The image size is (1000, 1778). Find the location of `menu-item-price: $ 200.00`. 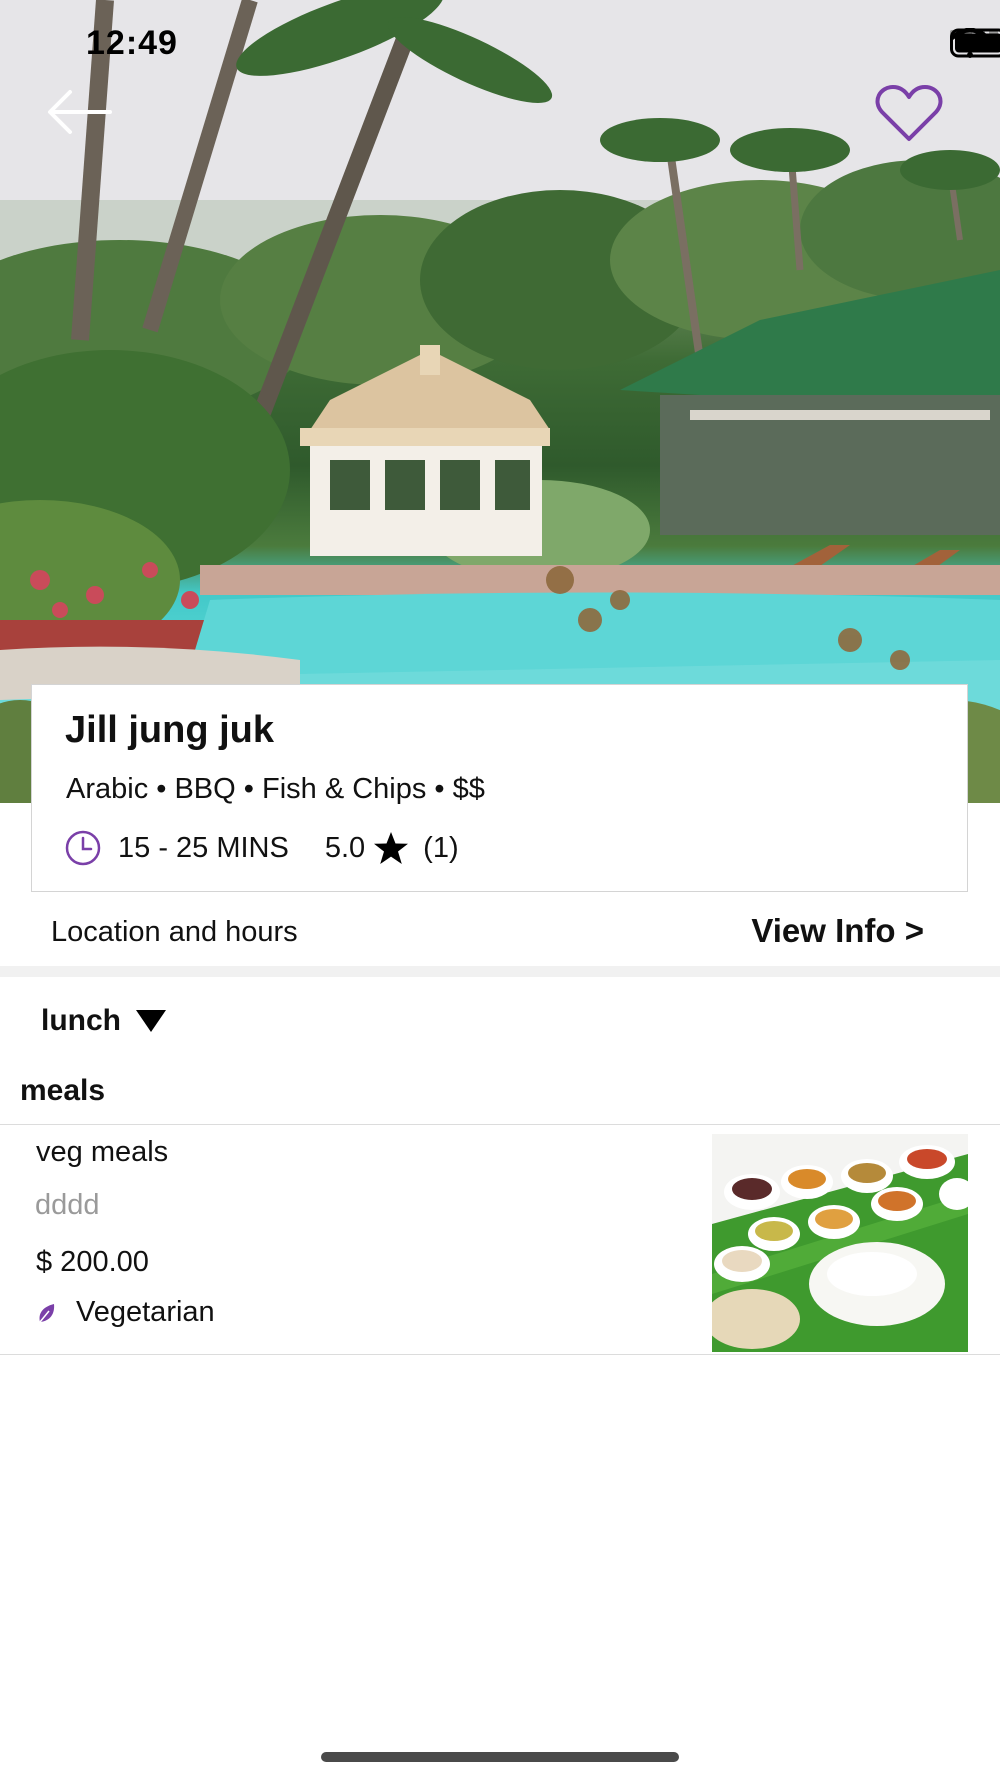

menu-item-price: $ 200.00 is located at coordinates (92, 1262).